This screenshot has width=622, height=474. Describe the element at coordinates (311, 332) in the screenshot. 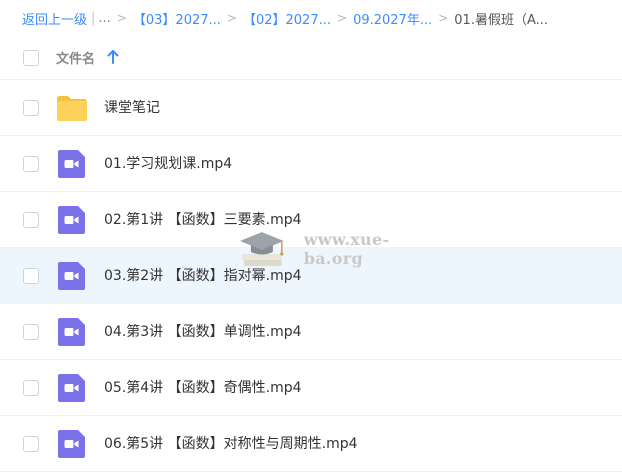

I see `file-row: 04.第3讲 【函数】单调性.mp4` at that location.